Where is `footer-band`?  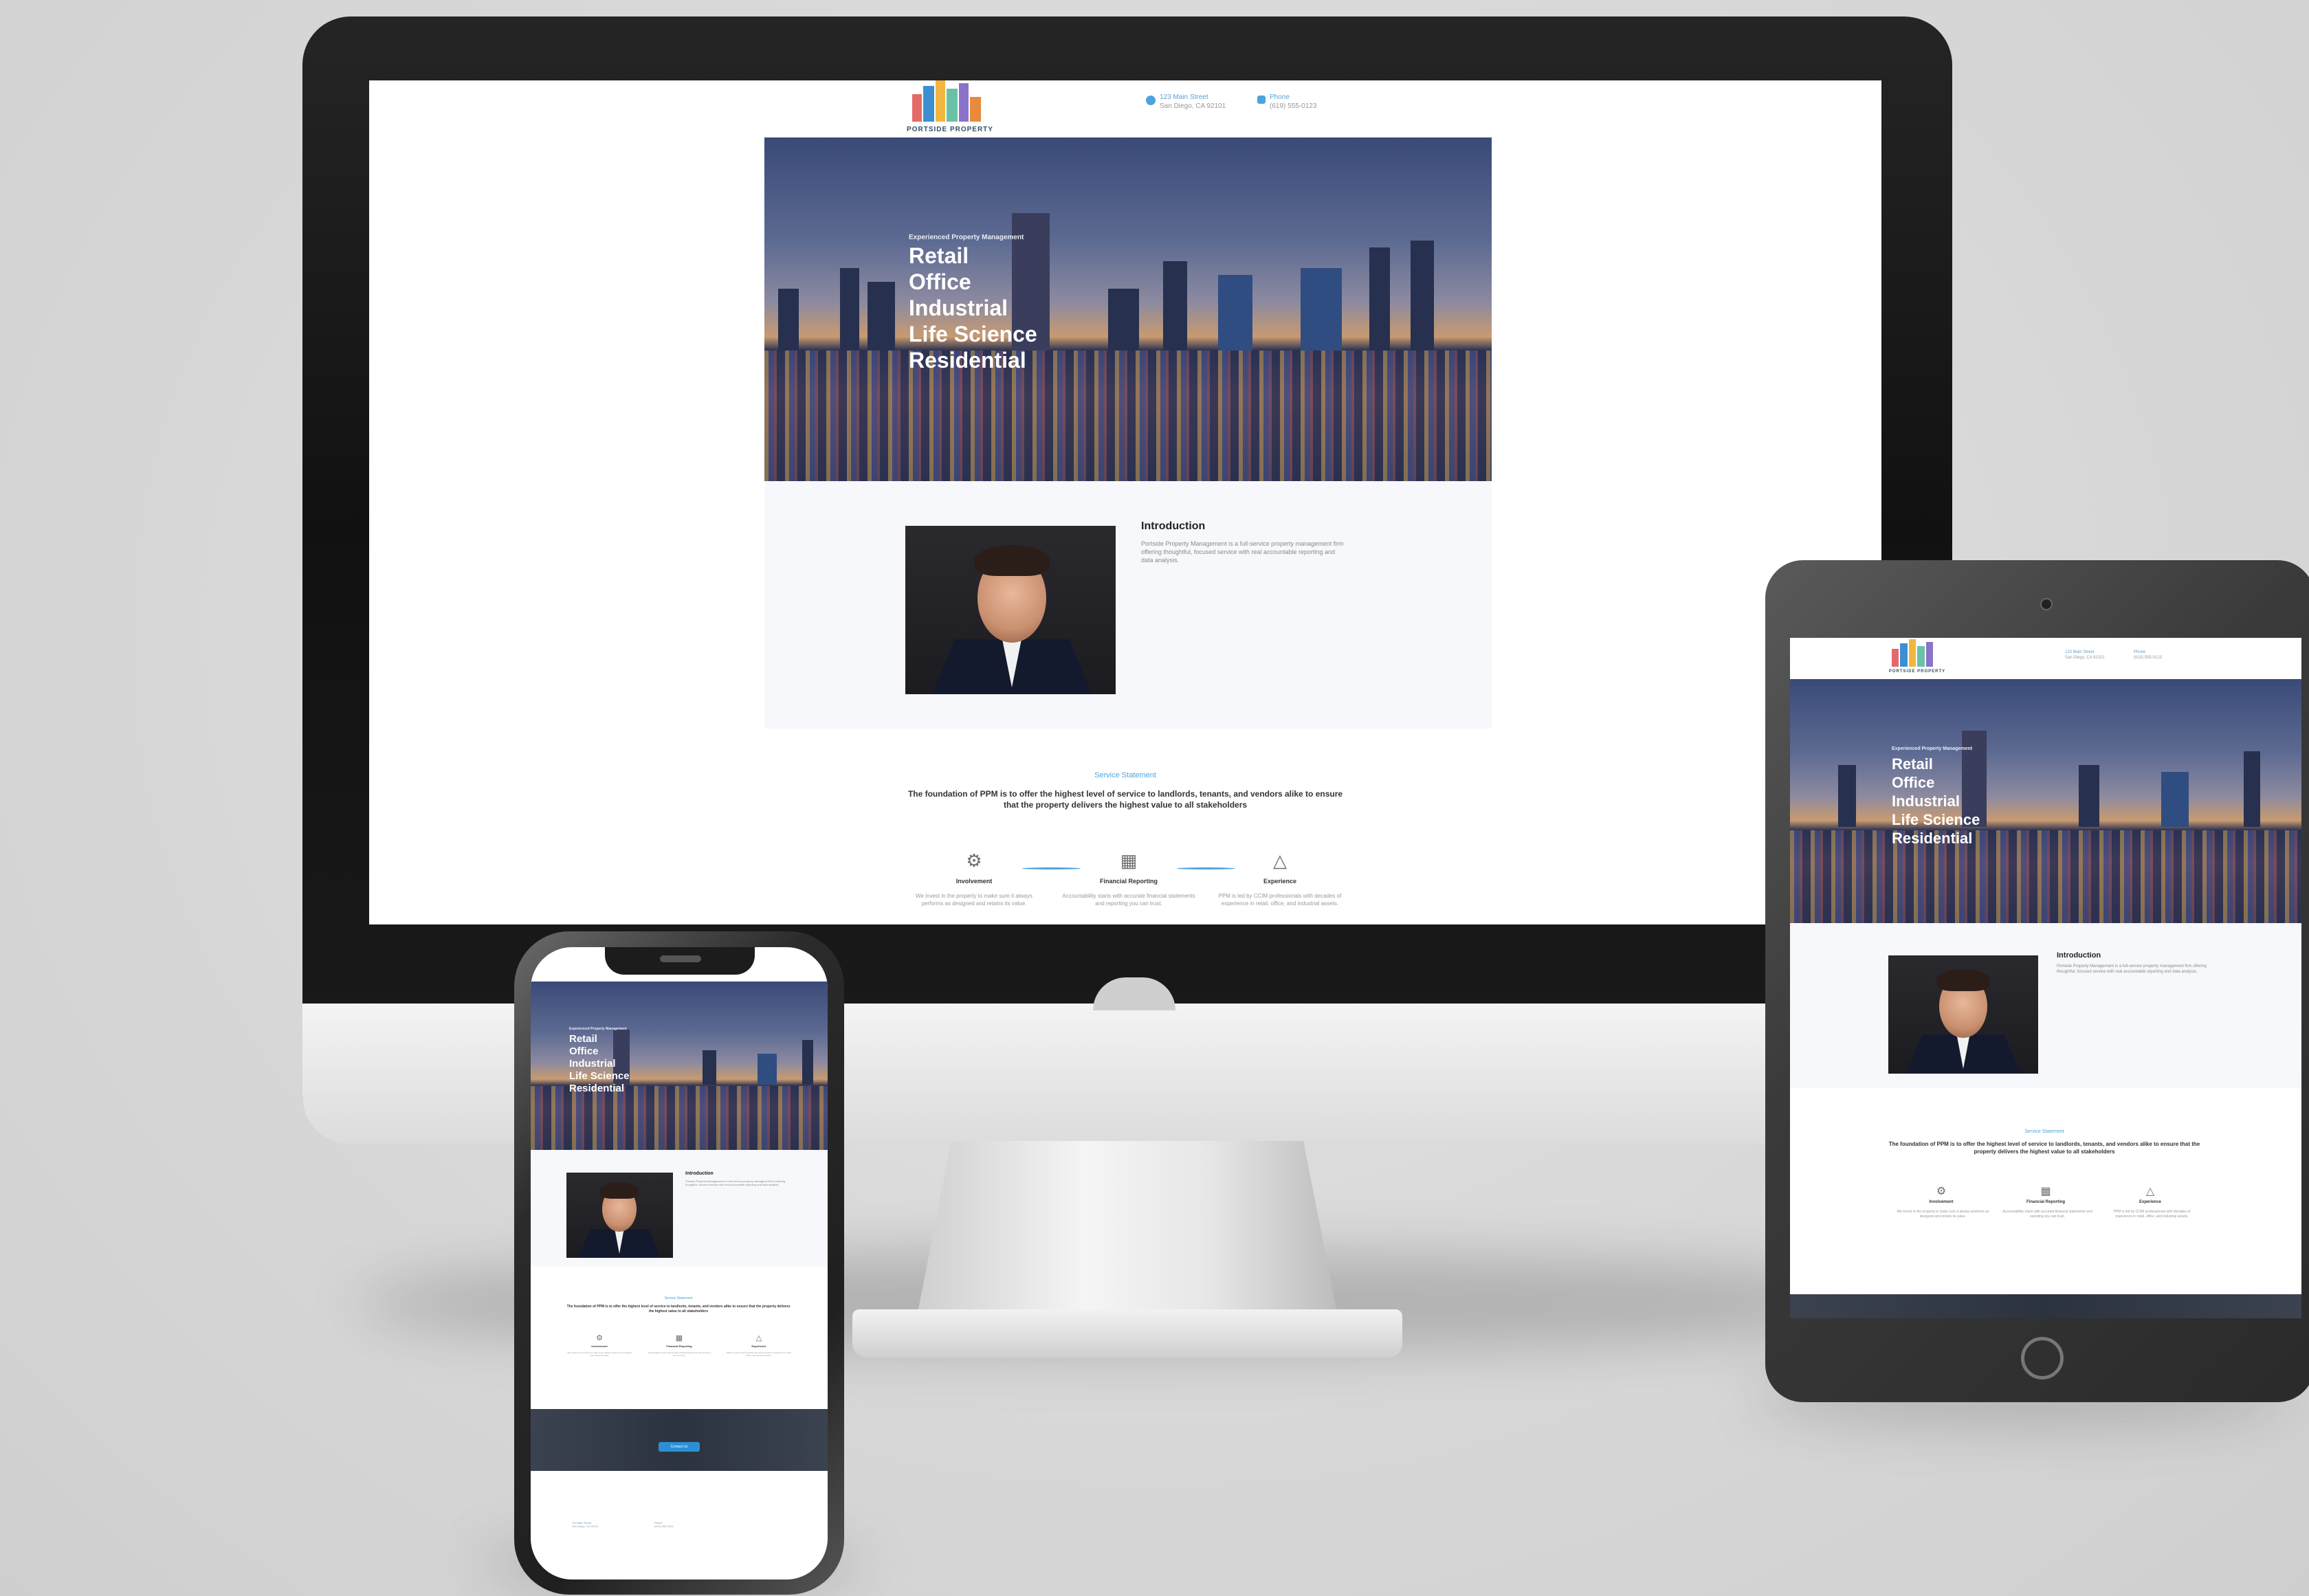 footer-band is located at coordinates (2046, 1306).